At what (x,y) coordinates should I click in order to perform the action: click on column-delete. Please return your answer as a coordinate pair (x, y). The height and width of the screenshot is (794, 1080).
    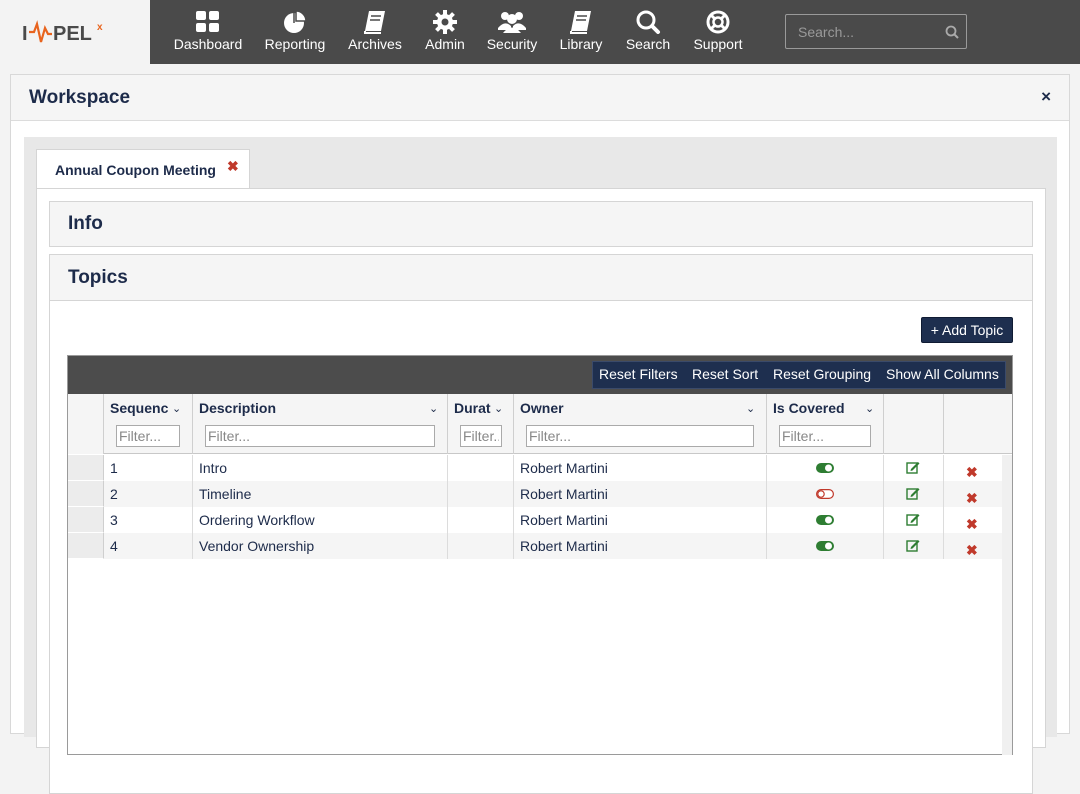
    Looking at the image, I should click on (978, 424).